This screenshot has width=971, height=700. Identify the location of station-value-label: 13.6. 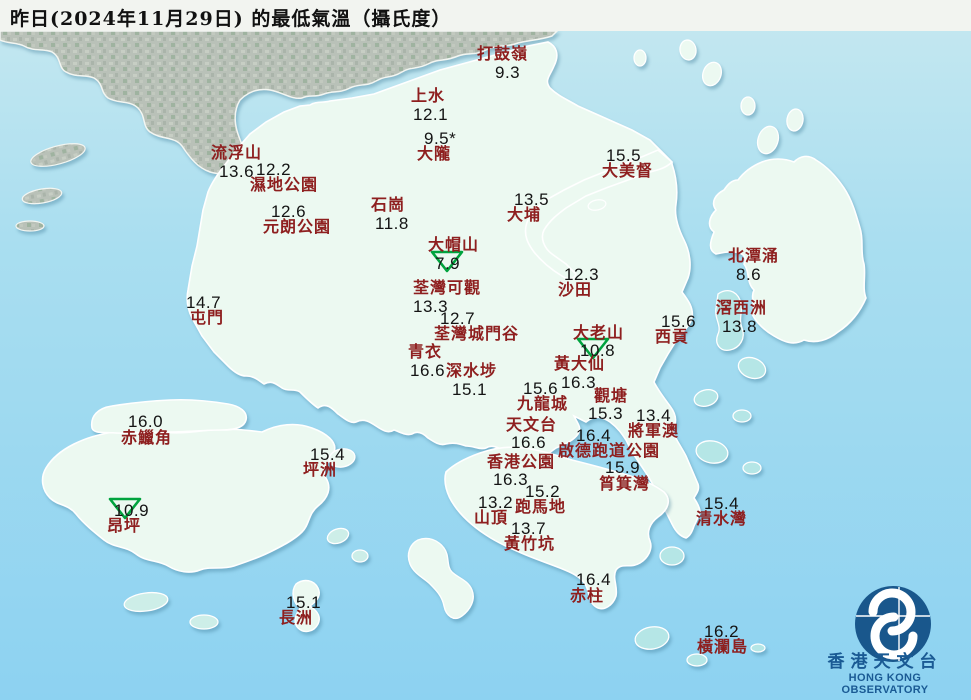
(237, 171).